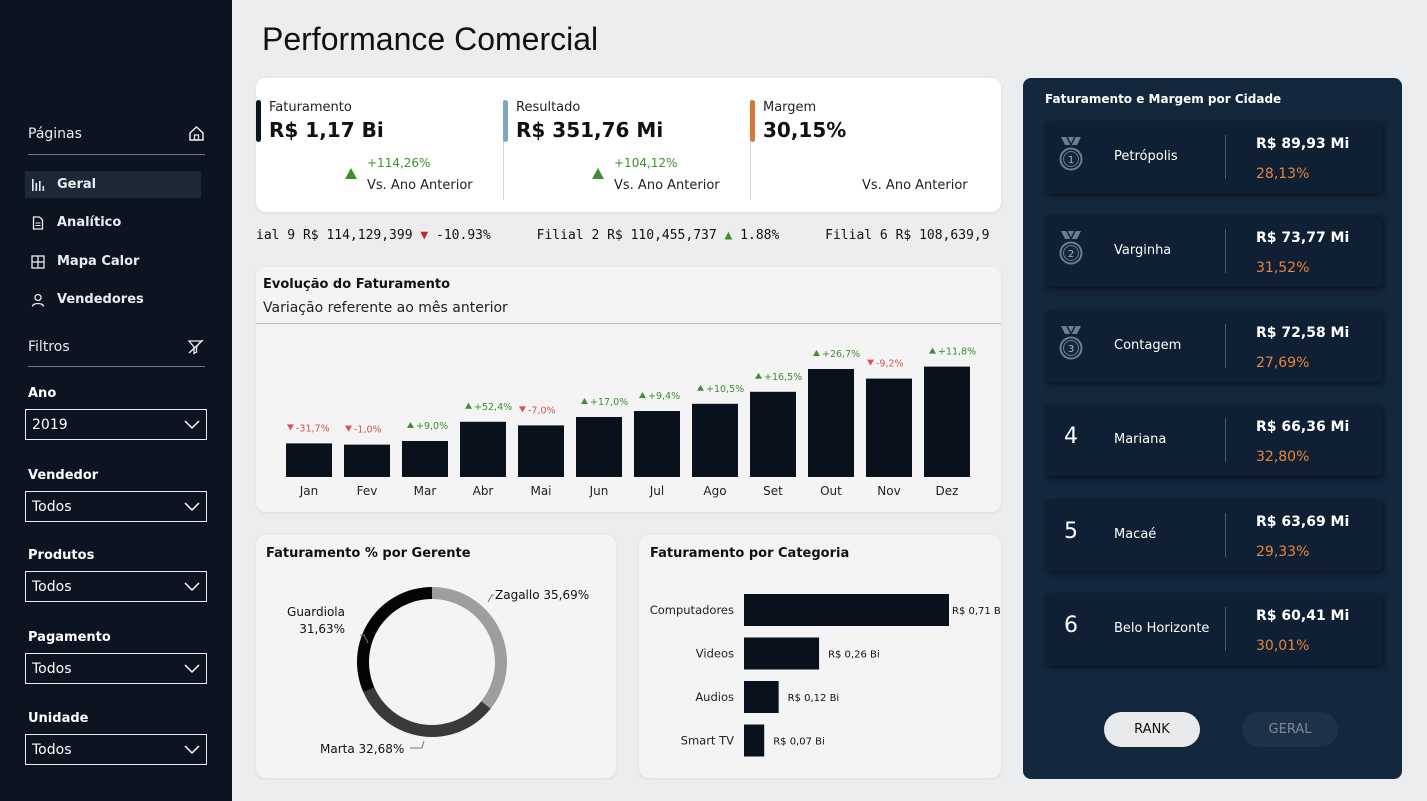 Image resolution: width=1427 pixels, height=801 pixels. Describe the element at coordinates (782, 653) in the screenshot. I see `bar-videos` at that location.